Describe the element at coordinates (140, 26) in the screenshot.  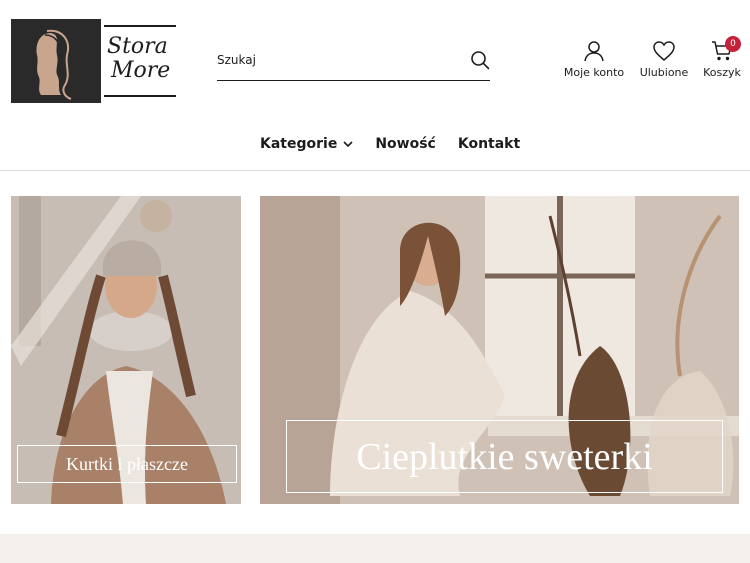
I see `logo-rule-top` at that location.